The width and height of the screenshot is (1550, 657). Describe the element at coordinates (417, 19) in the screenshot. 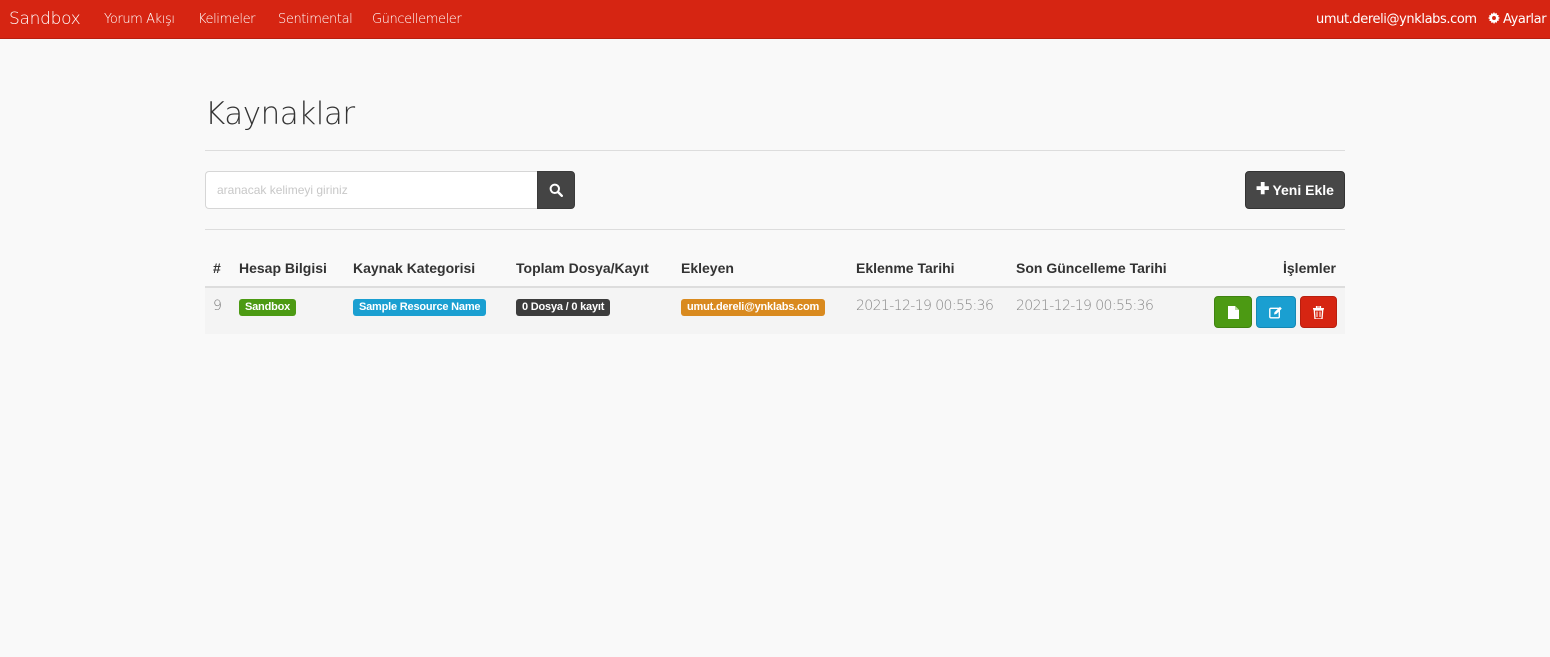

I see `nav-link-guncellemeler: Güncellemeler` at that location.